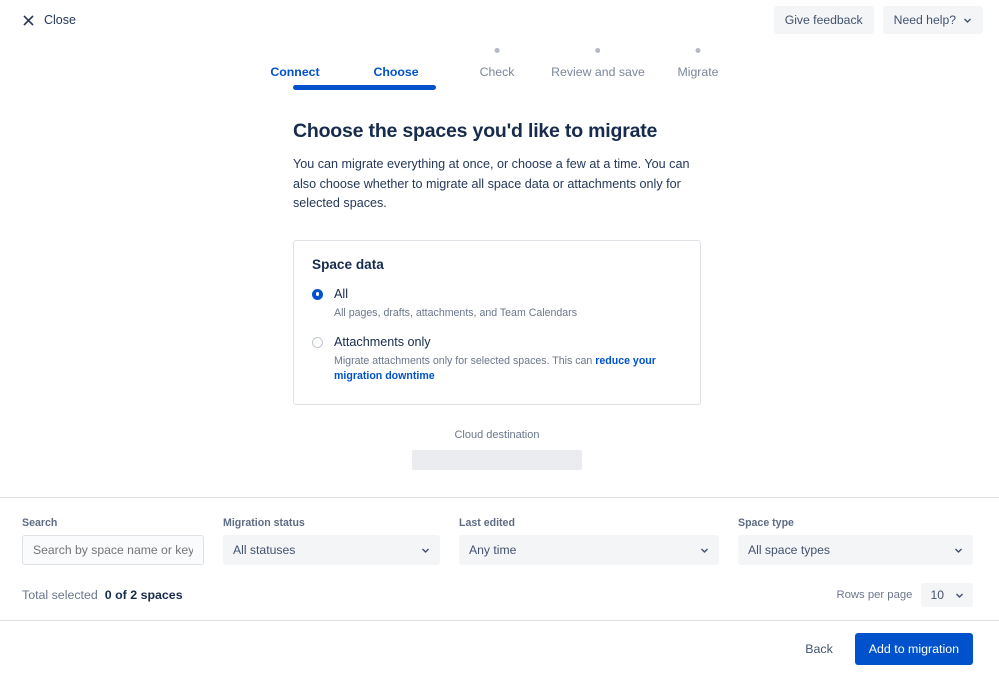  What do you see at coordinates (348, 264) in the screenshot?
I see `space-data-card-title: Space data` at bounding box center [348, 264].